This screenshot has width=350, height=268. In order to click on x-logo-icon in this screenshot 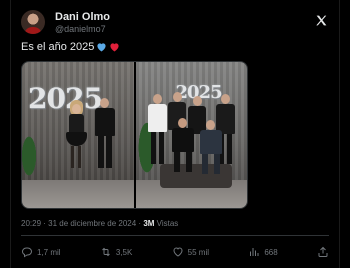, I will do `click(321, 20)`.